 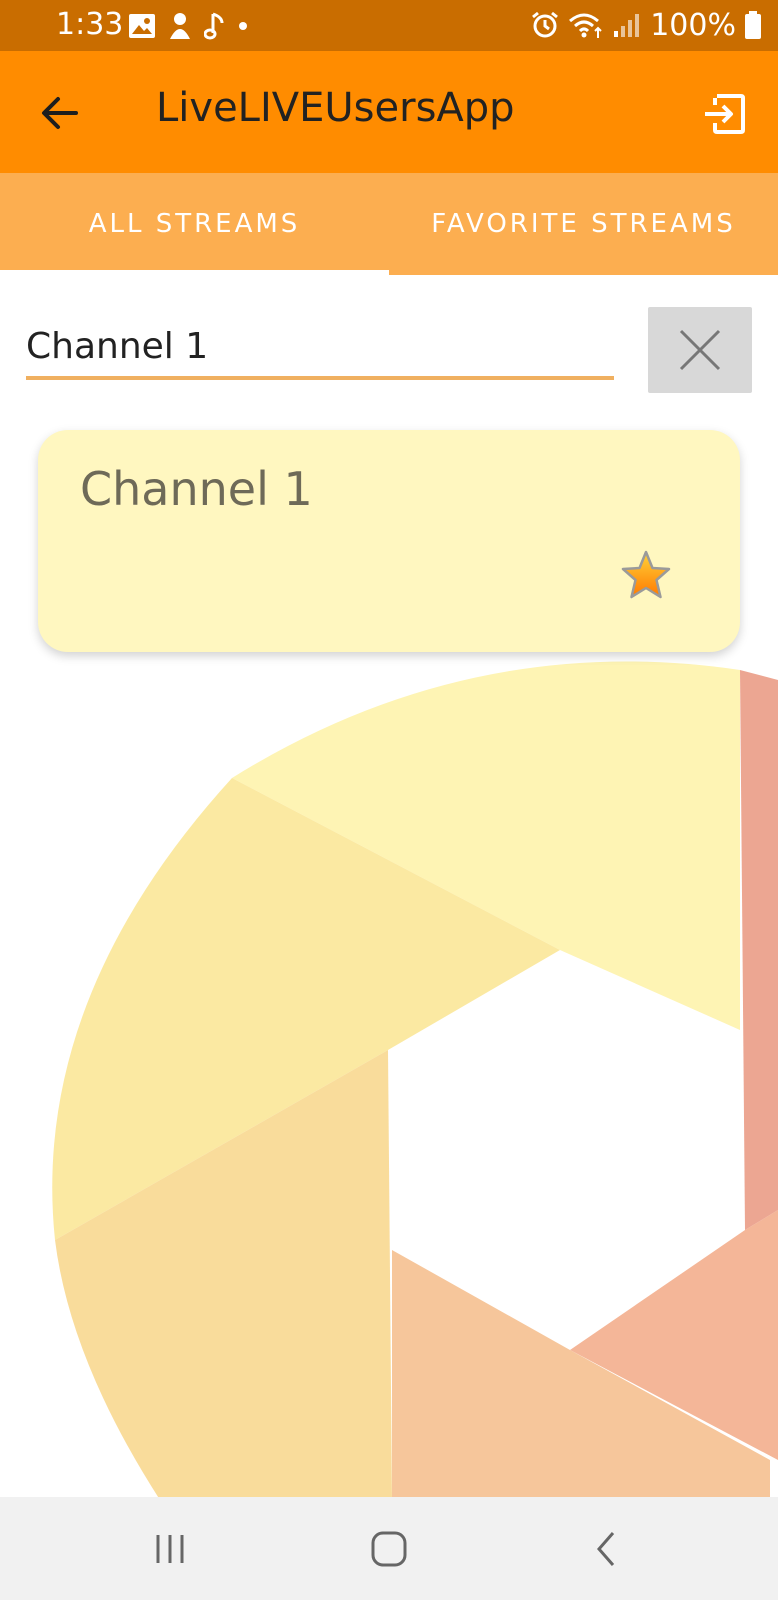 What do you see at coordinates (389, 25) in the screenshot?
I see `status-bar: 1:33 100%` at bounding box center [389, 25].